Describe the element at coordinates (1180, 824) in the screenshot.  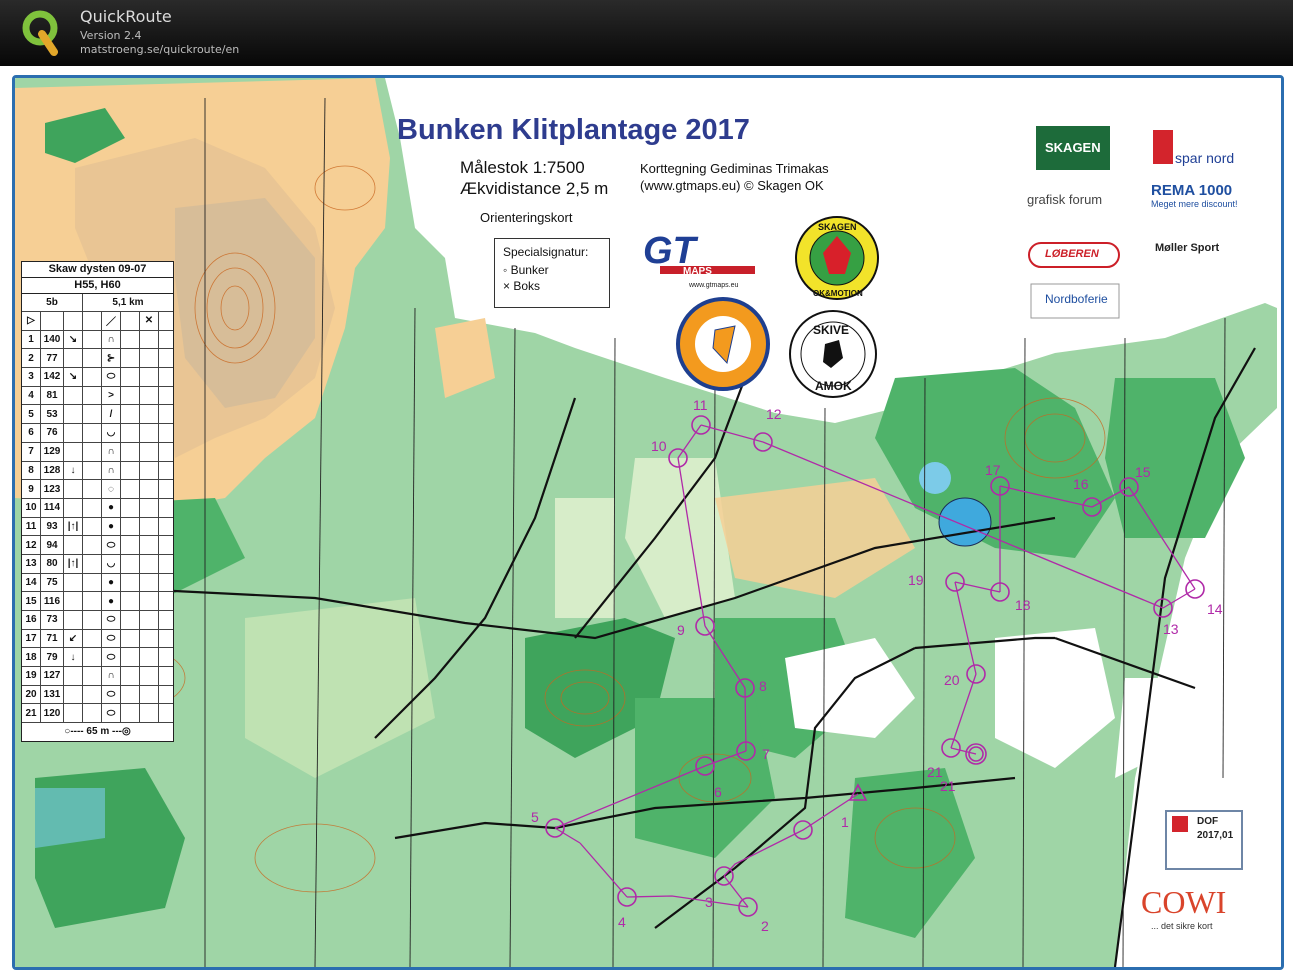
I see `dof-logo-icon` at that location.